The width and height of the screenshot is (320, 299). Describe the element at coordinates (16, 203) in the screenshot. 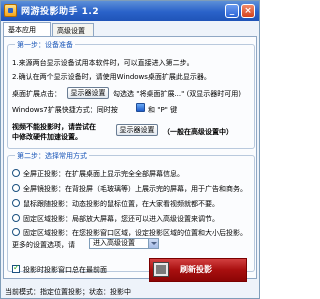

I see `mode-radio-mouse-follow` at that location.